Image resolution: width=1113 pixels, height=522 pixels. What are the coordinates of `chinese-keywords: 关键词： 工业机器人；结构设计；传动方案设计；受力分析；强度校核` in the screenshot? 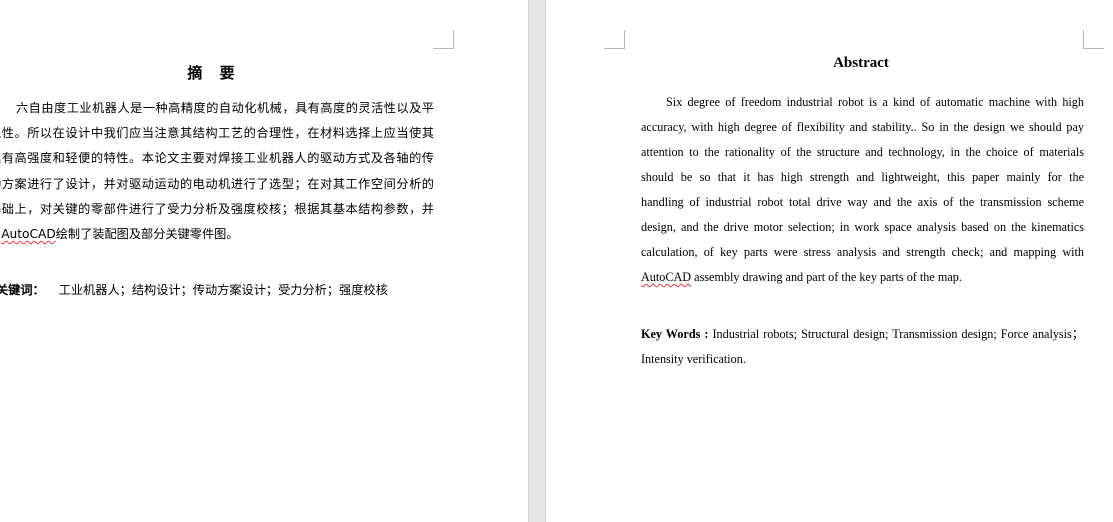 It's located at (194, 289).